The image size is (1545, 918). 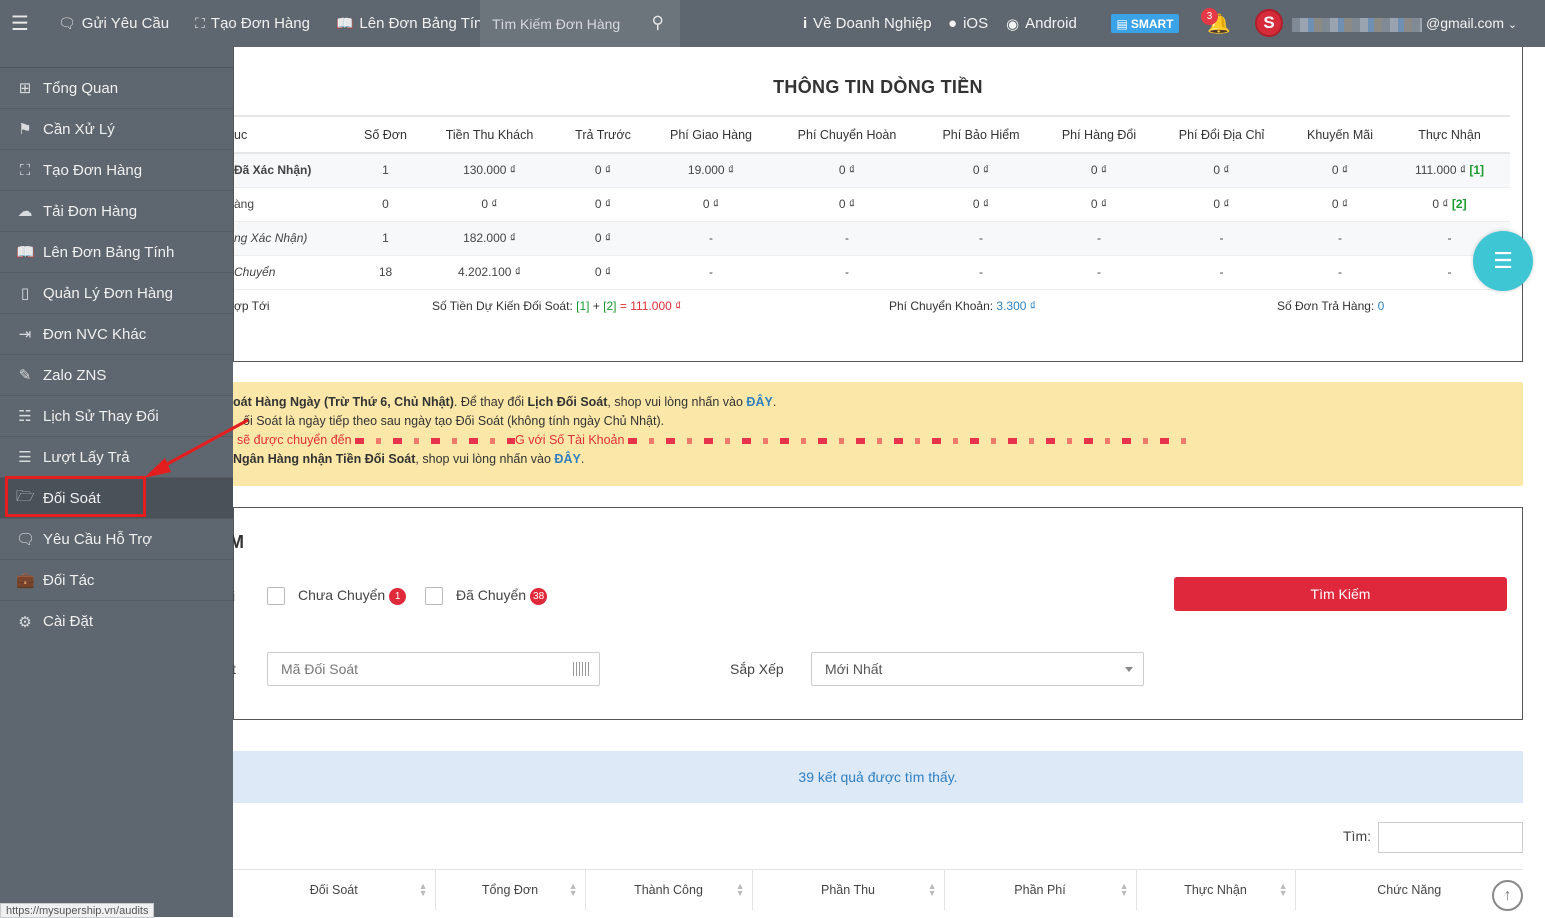 I want to click on search-button: Tìm Kiếm, so click(x=1340, y=594).